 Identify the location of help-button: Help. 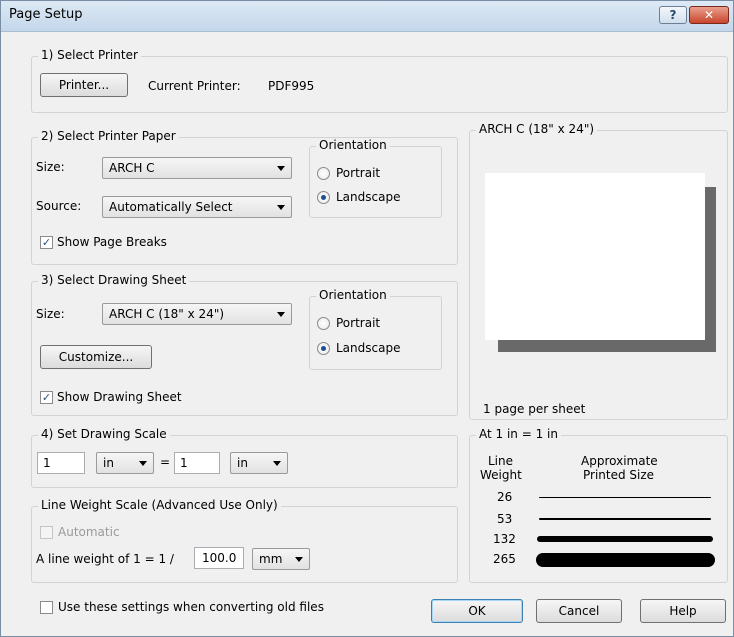
(683, 611).